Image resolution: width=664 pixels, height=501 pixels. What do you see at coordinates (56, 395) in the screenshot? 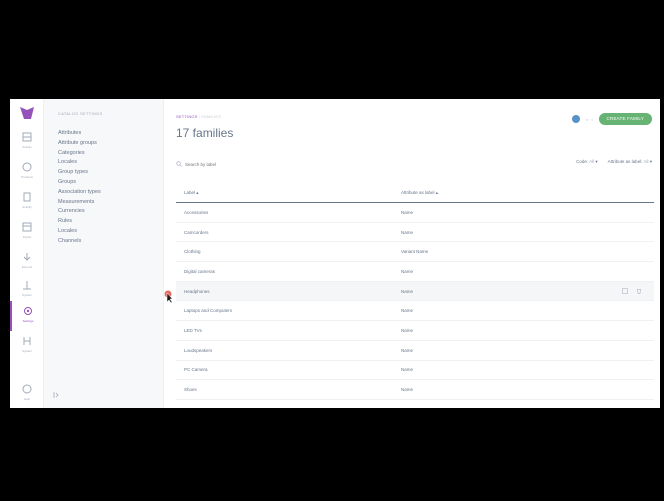
I see `collapse-icon` at bounding box center [56, 395].